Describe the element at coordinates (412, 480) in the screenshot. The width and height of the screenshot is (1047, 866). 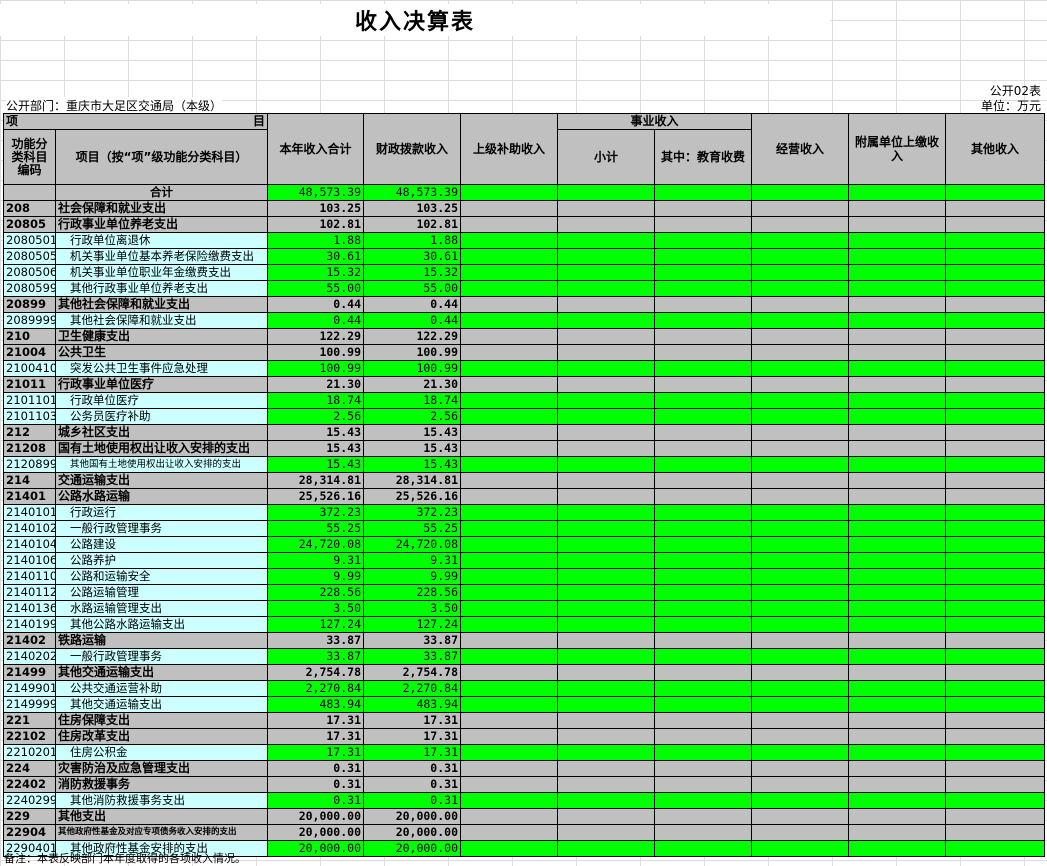
I see `row-fiscal: 28,314.81` at that location.